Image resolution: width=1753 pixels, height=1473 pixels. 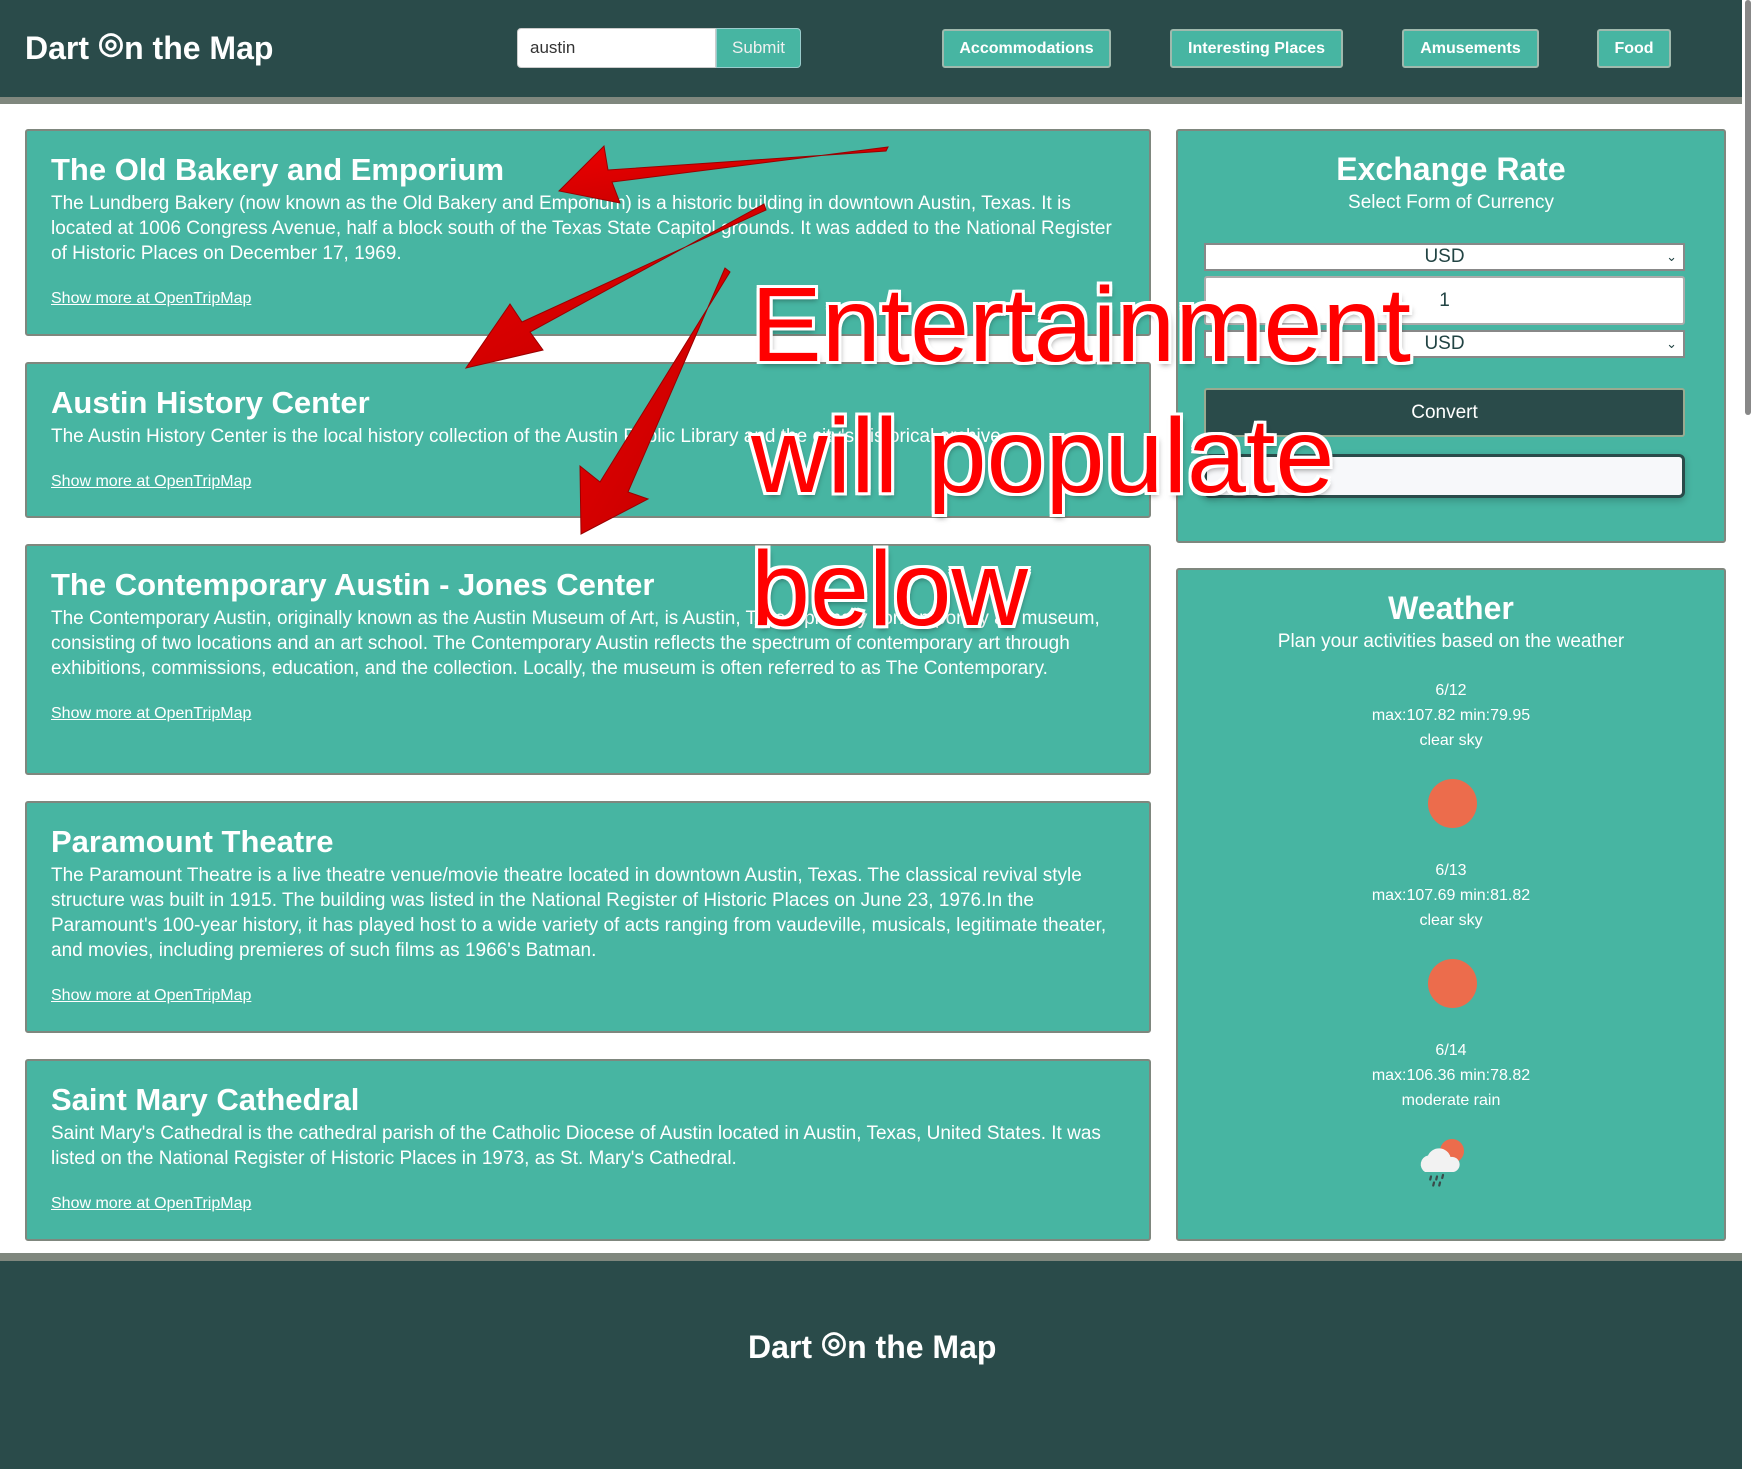 I want to click on place-title: The Contemporary Austin - Jones Center, so click(x=353, y=584).